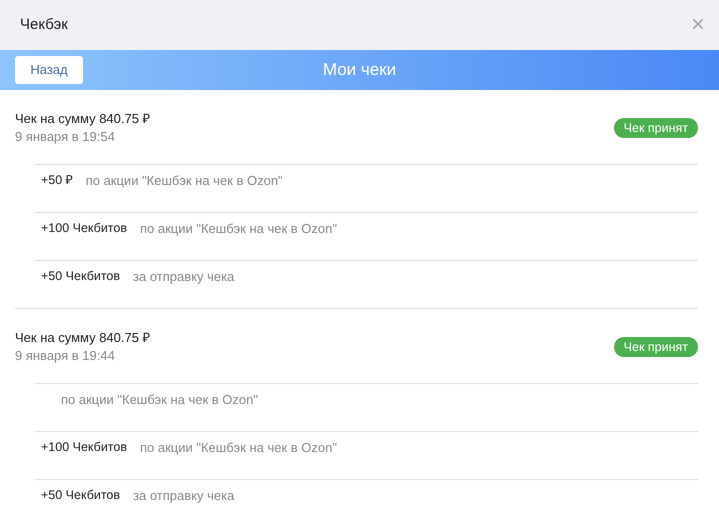 This screenshot has width=719, height=529. Describe the element at coordinates (44, 24) in the screenshot. I see `window-title: Чекбэк` at that location.